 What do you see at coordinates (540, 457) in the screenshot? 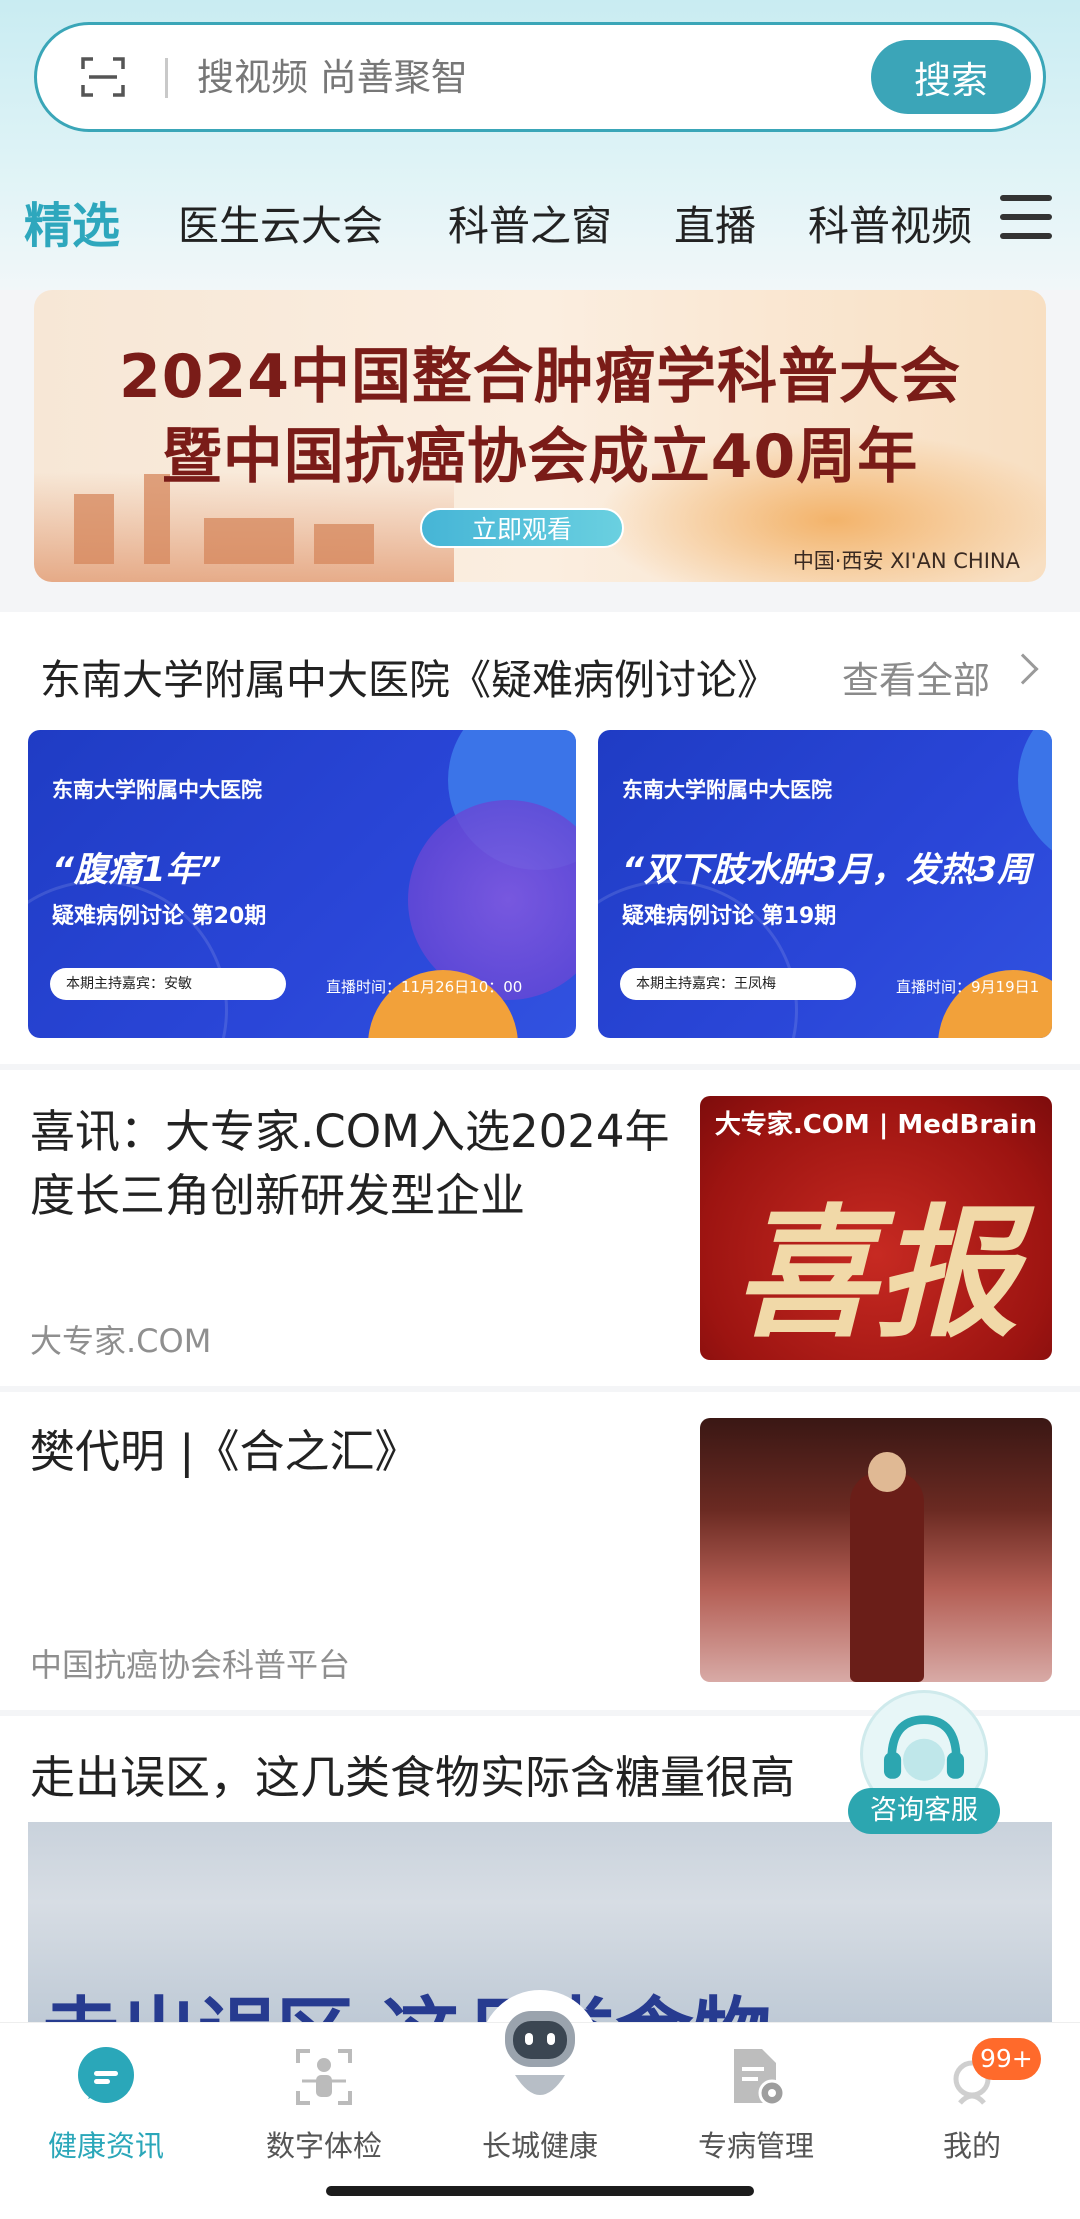
I see `banner-title-line2: 暨中国抗癌协会成立40周年` at bounding box center [540, 457].